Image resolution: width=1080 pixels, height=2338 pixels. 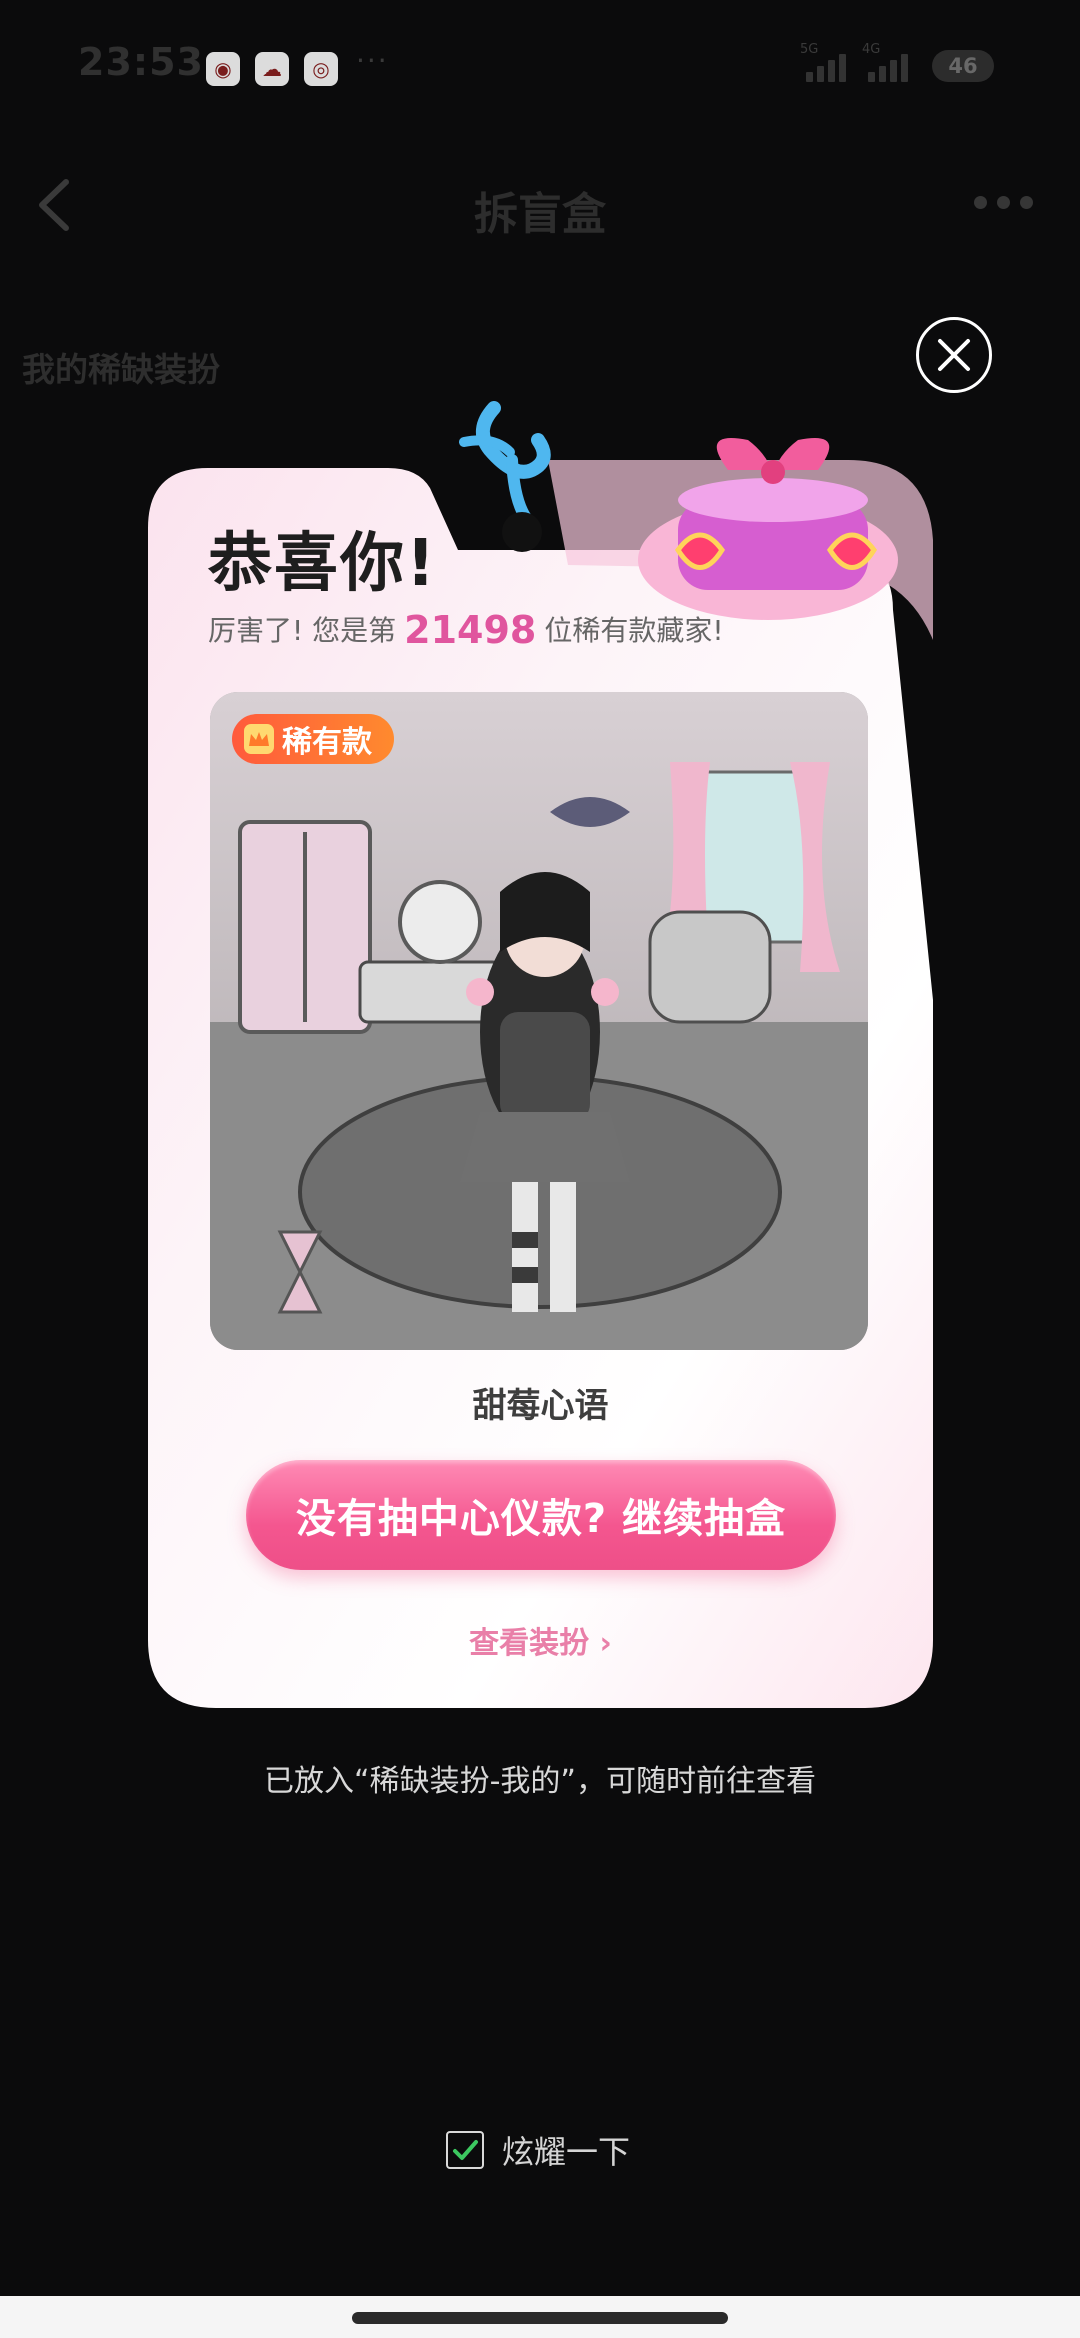 I want to click on rank-subtitle: 厉害了! 您是第 21498 位稀有款藏家!, so click(x=466, y=630).